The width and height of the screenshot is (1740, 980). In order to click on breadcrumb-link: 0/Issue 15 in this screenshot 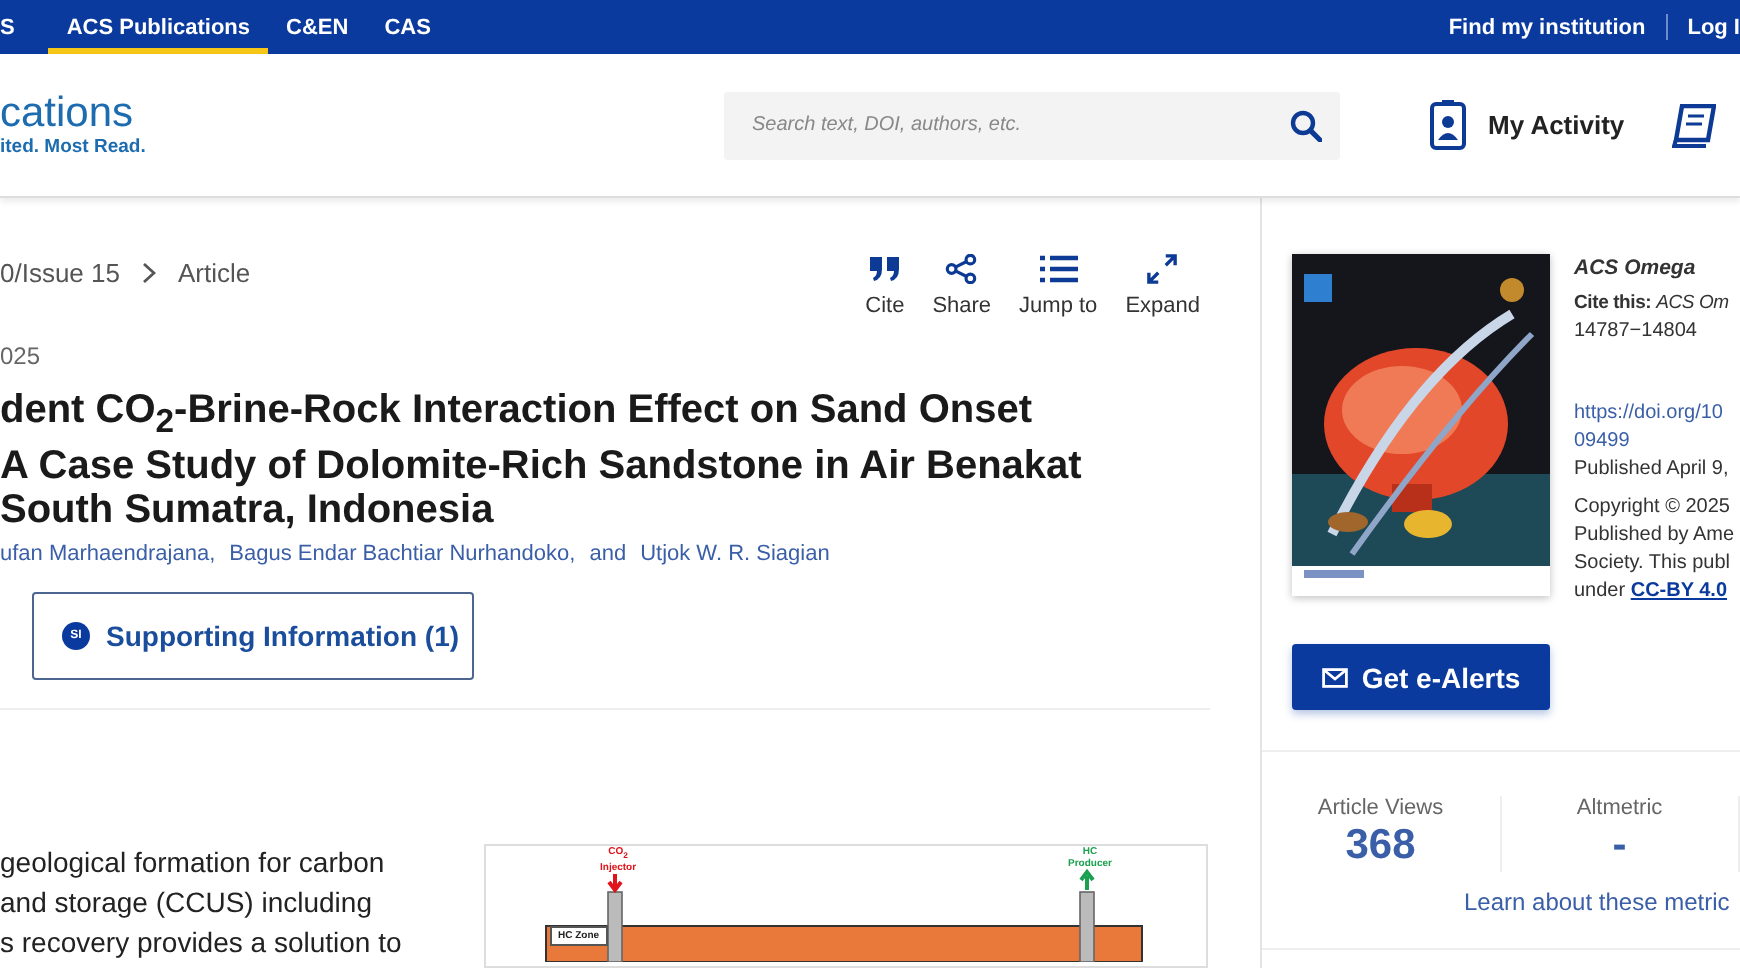, I will do `click(60, 272)`.